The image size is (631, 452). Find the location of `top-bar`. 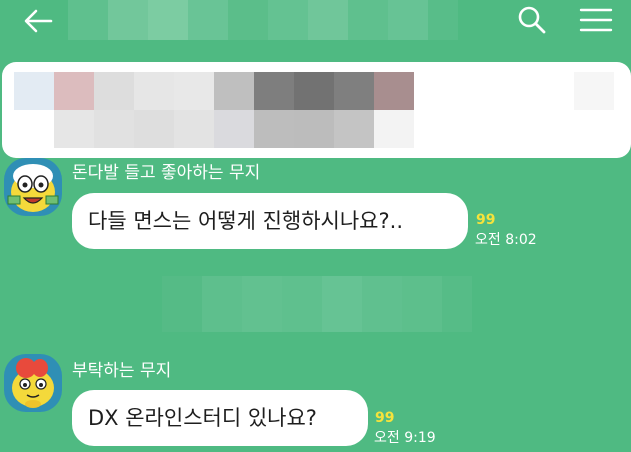

top-bar is located at coordinates (315, 25).